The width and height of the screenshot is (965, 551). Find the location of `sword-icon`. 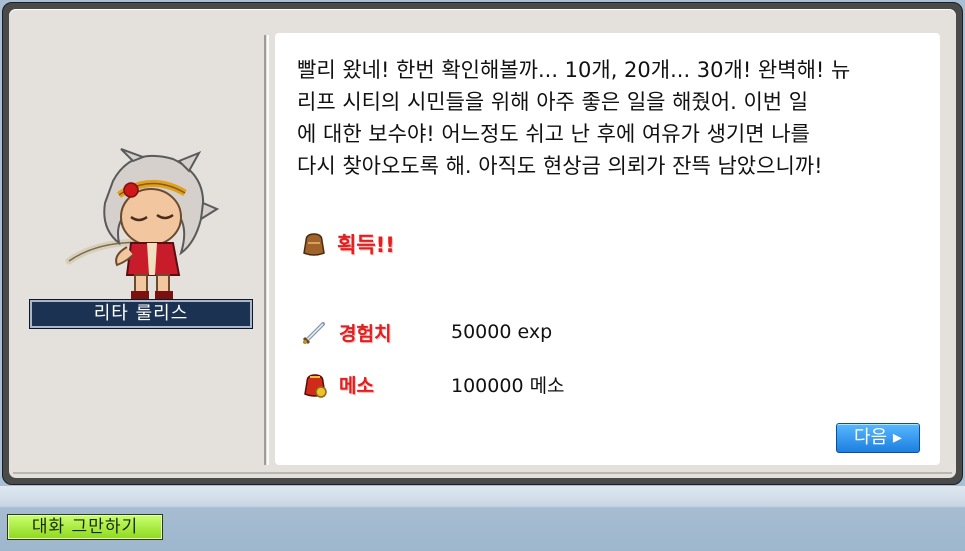

sword-icon is located at coordinates (313, 333).